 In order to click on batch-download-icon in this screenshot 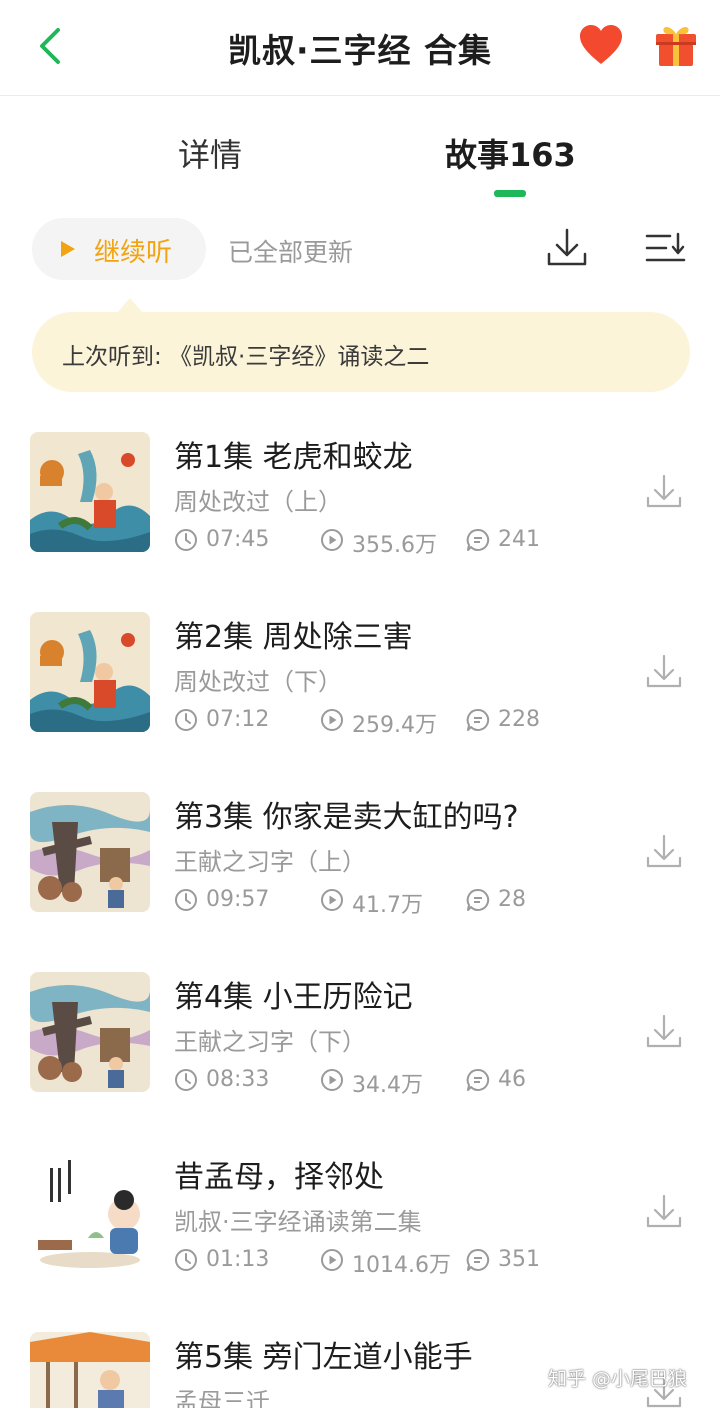, I will do `click(567, 248)`.